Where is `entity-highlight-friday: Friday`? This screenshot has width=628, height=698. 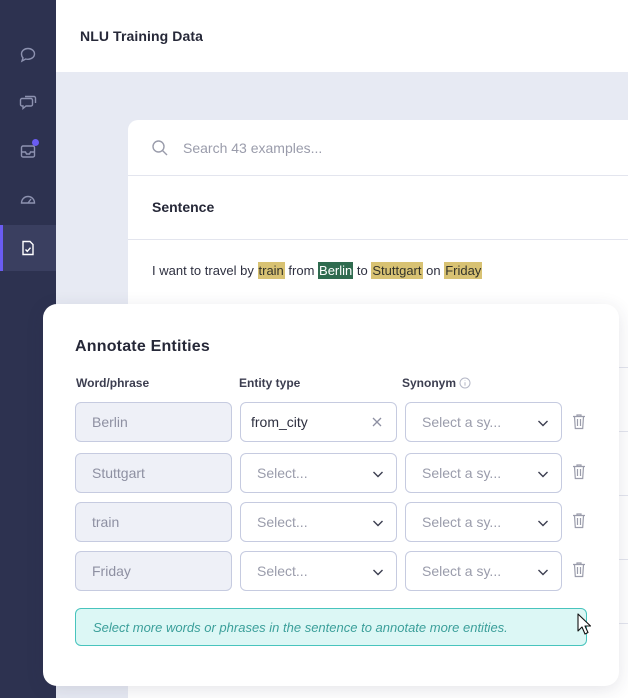 entity-highlight-friday: Friday is located at coordinates (463, 270).